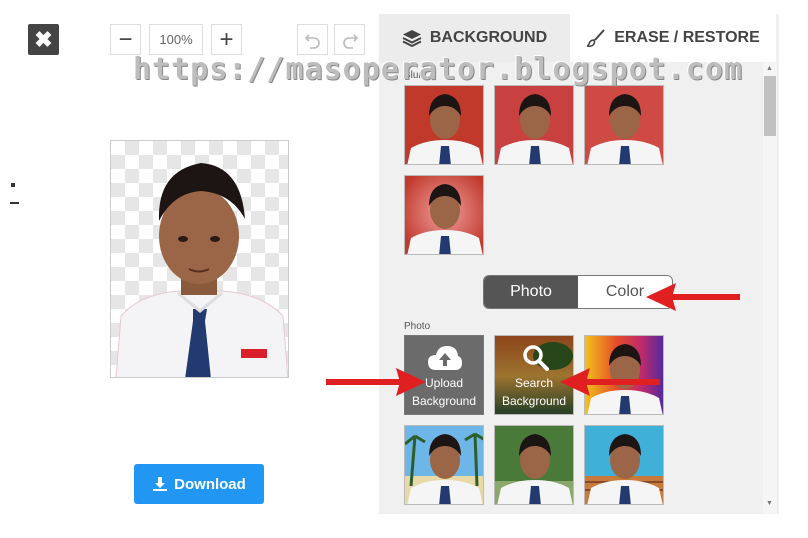  Describe the element at coordinates (43, 39) in the screenshot. I see `close-button: ✖` at that location.